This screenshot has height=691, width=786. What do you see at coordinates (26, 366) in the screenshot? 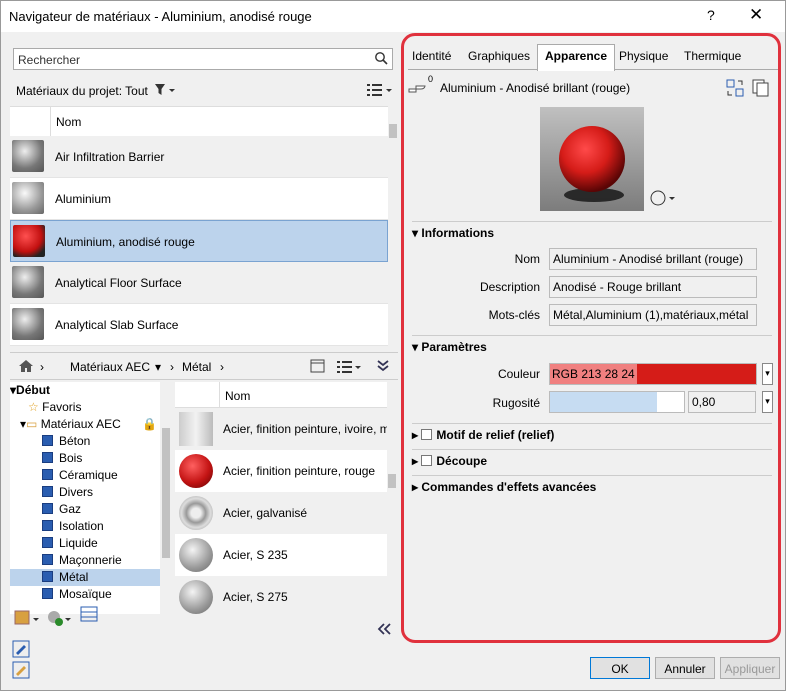
I see `home-icon` at bounding box center [26, 366].